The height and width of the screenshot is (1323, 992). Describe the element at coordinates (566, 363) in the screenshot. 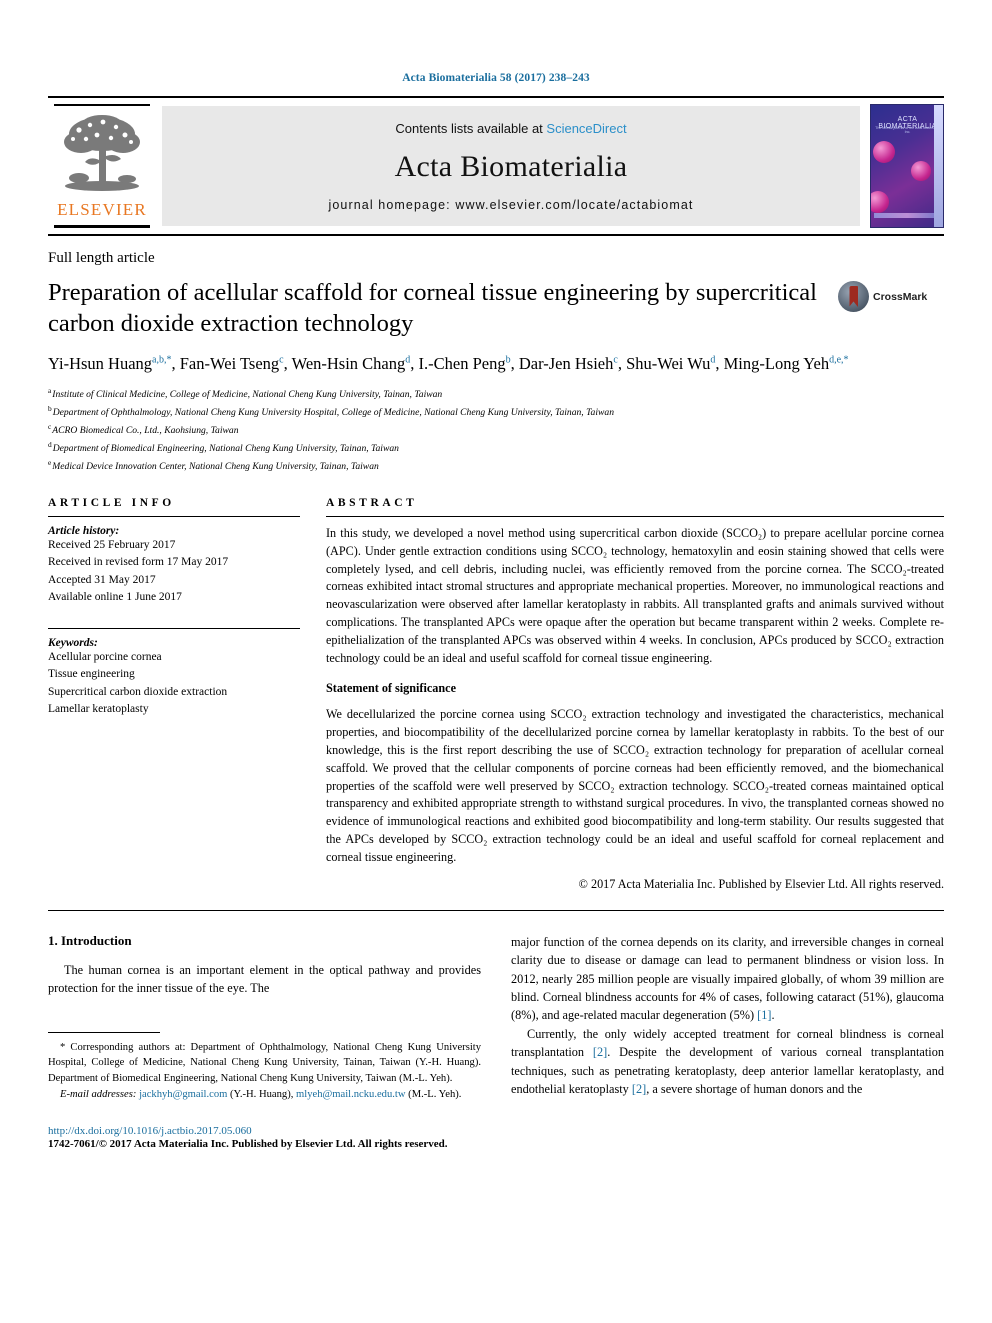

I see `author-name: Dar-Jen Hsieh` at that location.